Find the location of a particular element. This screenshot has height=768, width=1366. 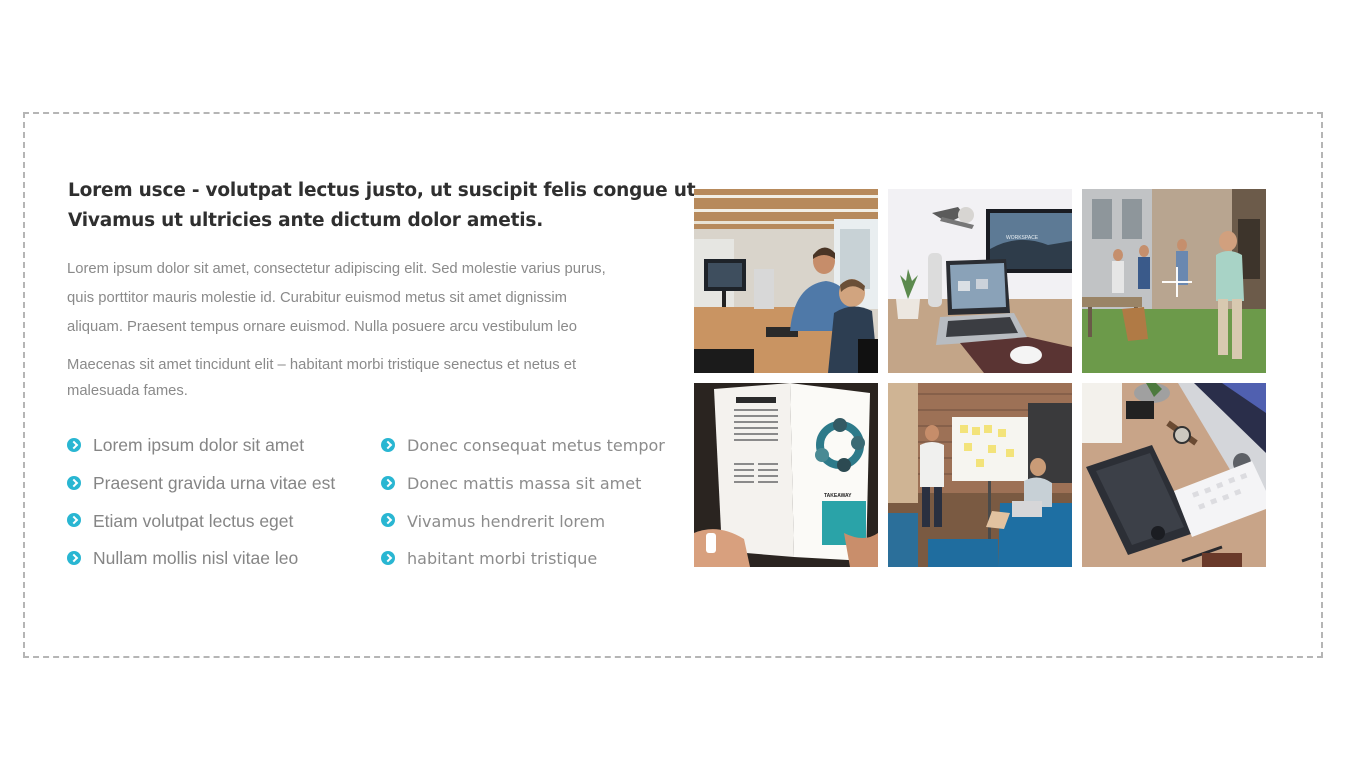

list-item: Lorem ipsum dolor sit amet is located at coordinates (201, 446).